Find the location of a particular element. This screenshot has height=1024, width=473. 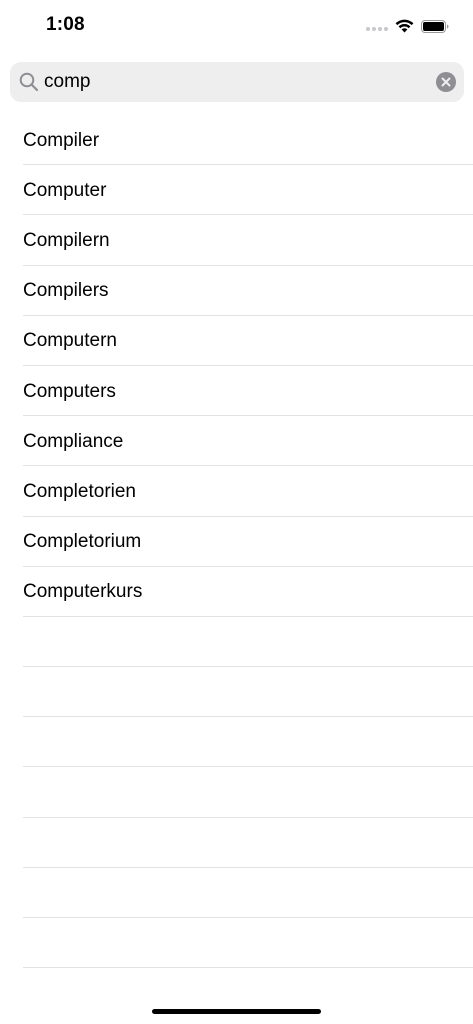

result-row: Compilers is located at coordinates (236, 291).